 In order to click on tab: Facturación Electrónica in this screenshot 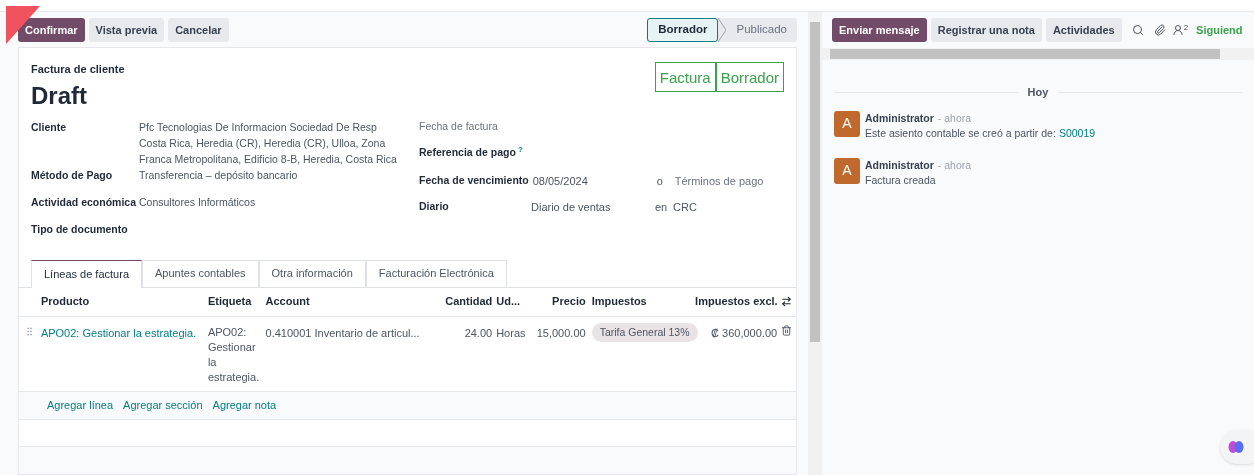, I will do `click(436, 273)`.